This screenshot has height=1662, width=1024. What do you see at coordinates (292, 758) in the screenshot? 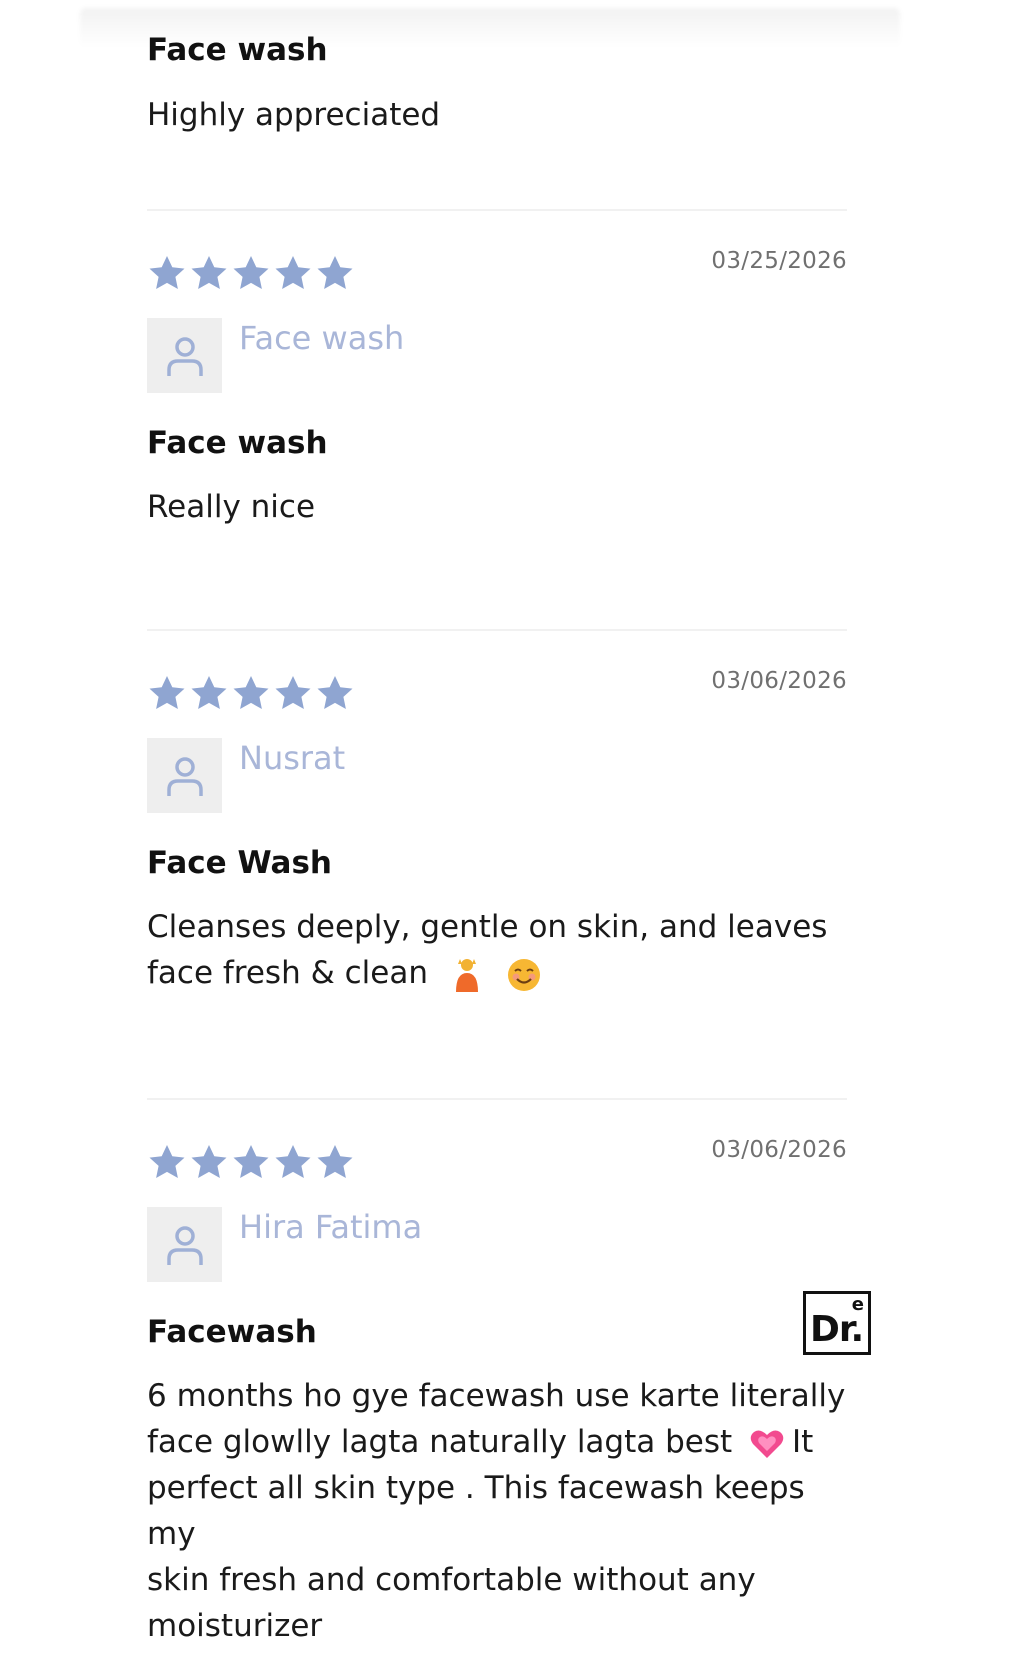
I see `author-name: Nusrat` at bounding box center [292, 758].